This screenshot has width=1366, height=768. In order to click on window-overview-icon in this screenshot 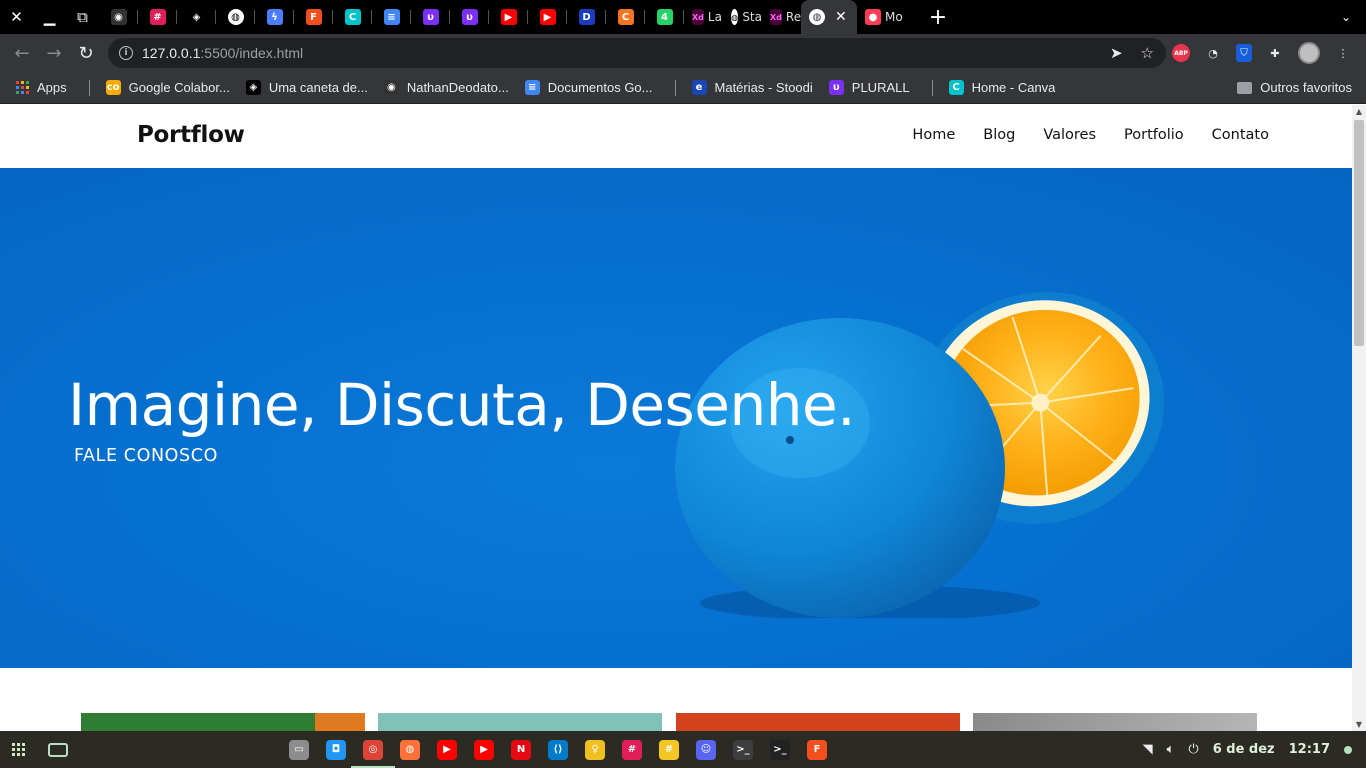, I will do `click(58, 749)`.